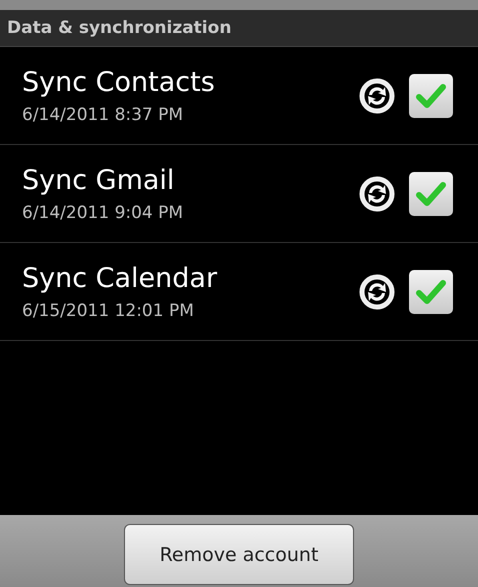 This screenshot has height=587, width=478. I want to click on sync-item-title: Sync Contacts, so click(119, 83).